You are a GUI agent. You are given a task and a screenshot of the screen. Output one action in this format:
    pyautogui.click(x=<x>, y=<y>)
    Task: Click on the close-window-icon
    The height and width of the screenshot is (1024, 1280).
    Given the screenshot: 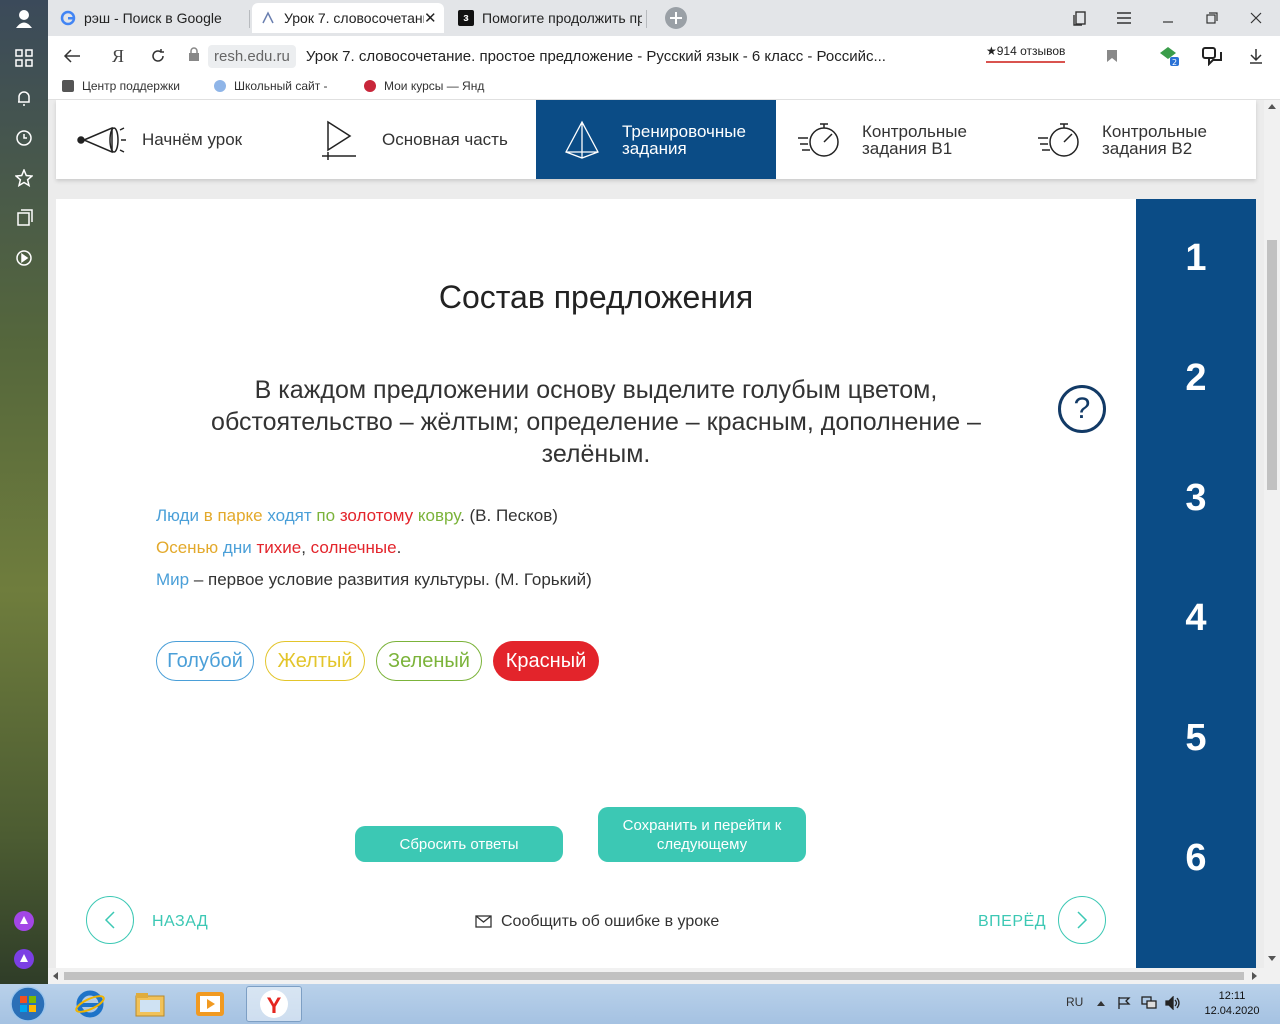 What is the action you would take?
    pyautogui.click(x=1256, y=18)
    